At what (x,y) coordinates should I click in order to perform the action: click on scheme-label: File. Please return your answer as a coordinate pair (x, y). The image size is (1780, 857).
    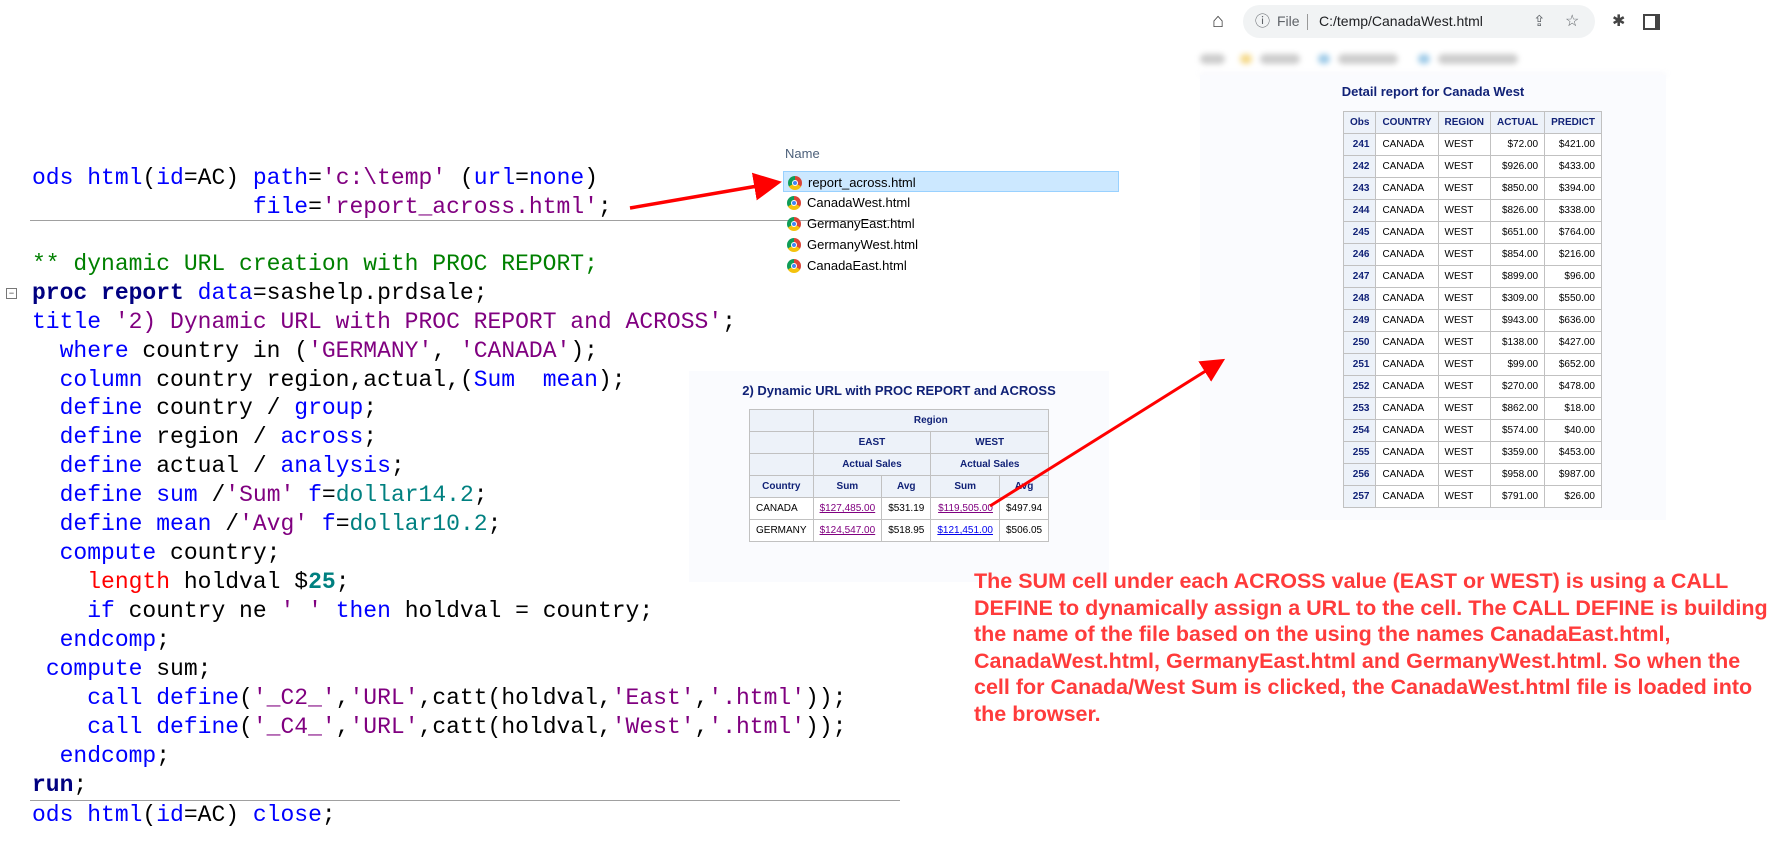
    Looking at the image, I should click on (1288, 21).